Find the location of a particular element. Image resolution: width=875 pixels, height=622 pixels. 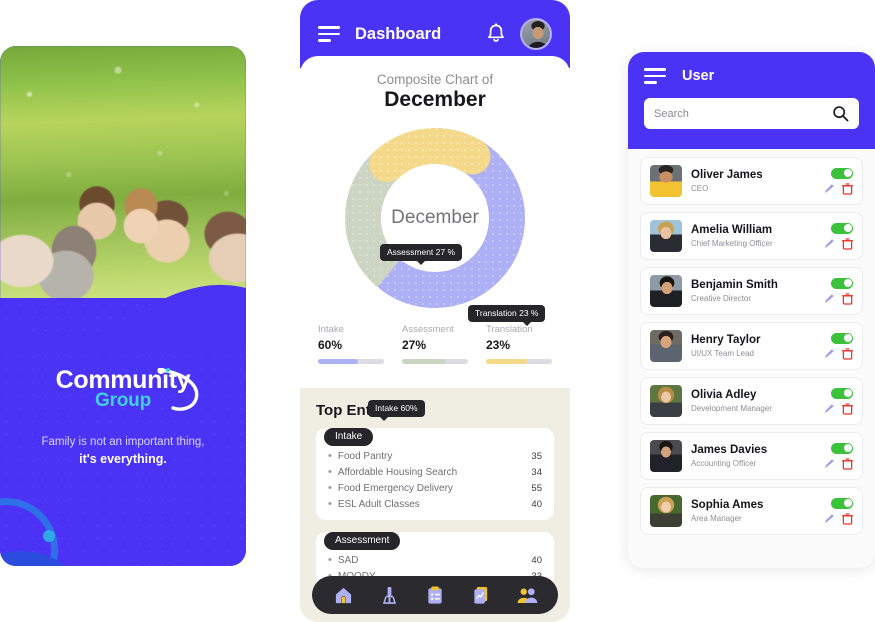

entry-label: Food Emergency Delivery is located at coordinates (395, 488).